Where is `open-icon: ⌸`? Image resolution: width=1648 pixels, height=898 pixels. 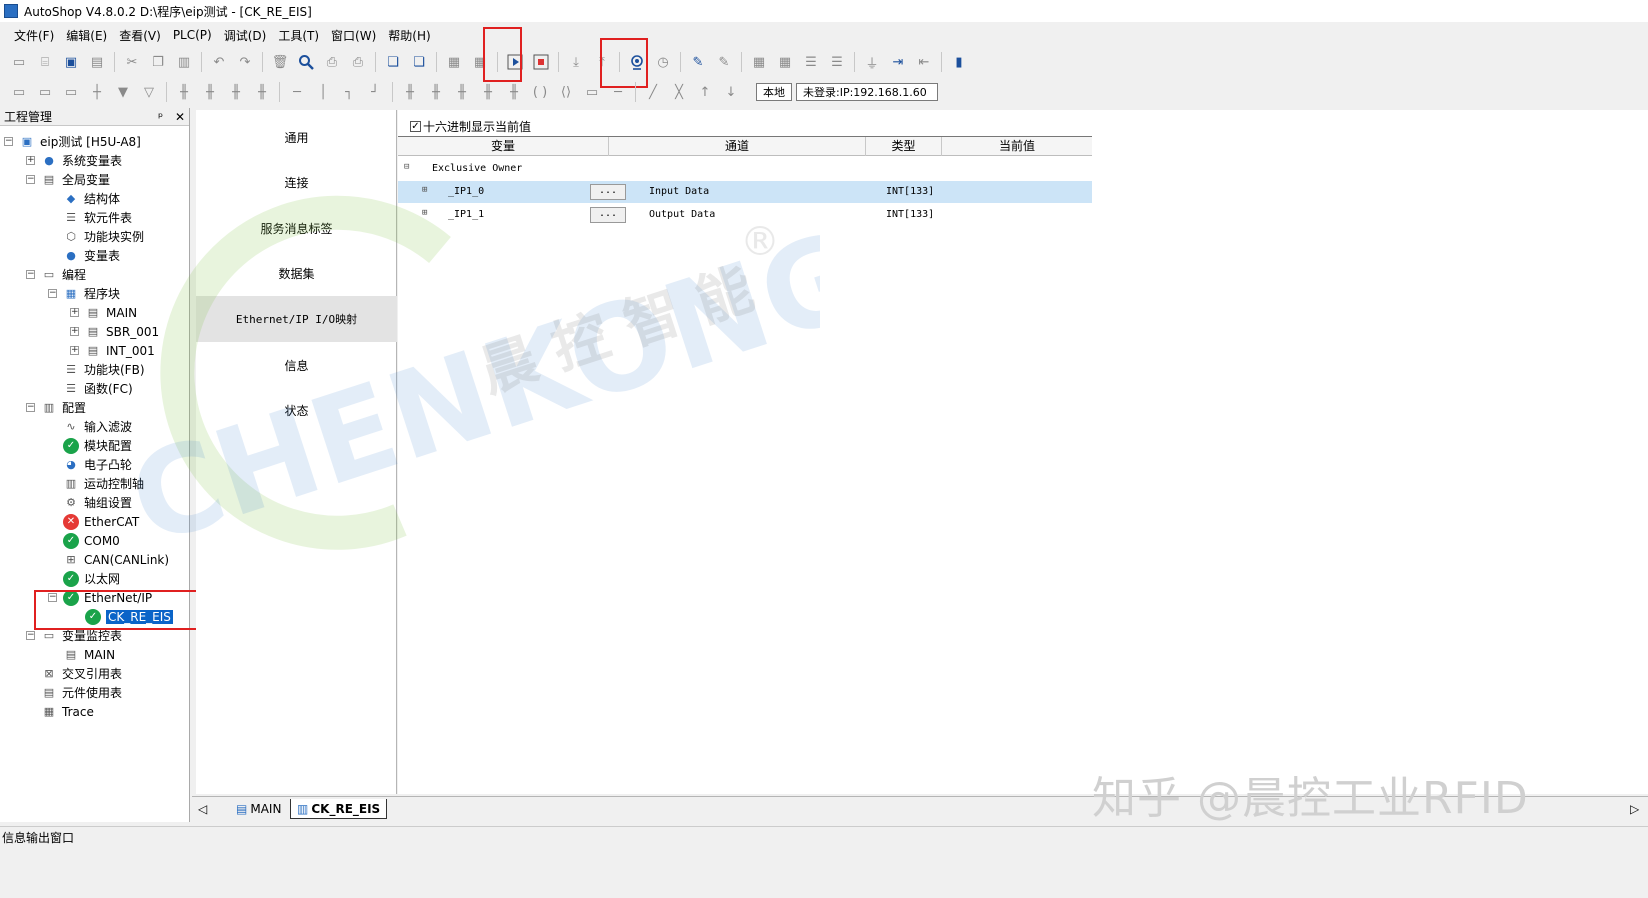 open-icon: ⌸ is located at coordinates (45, 62).